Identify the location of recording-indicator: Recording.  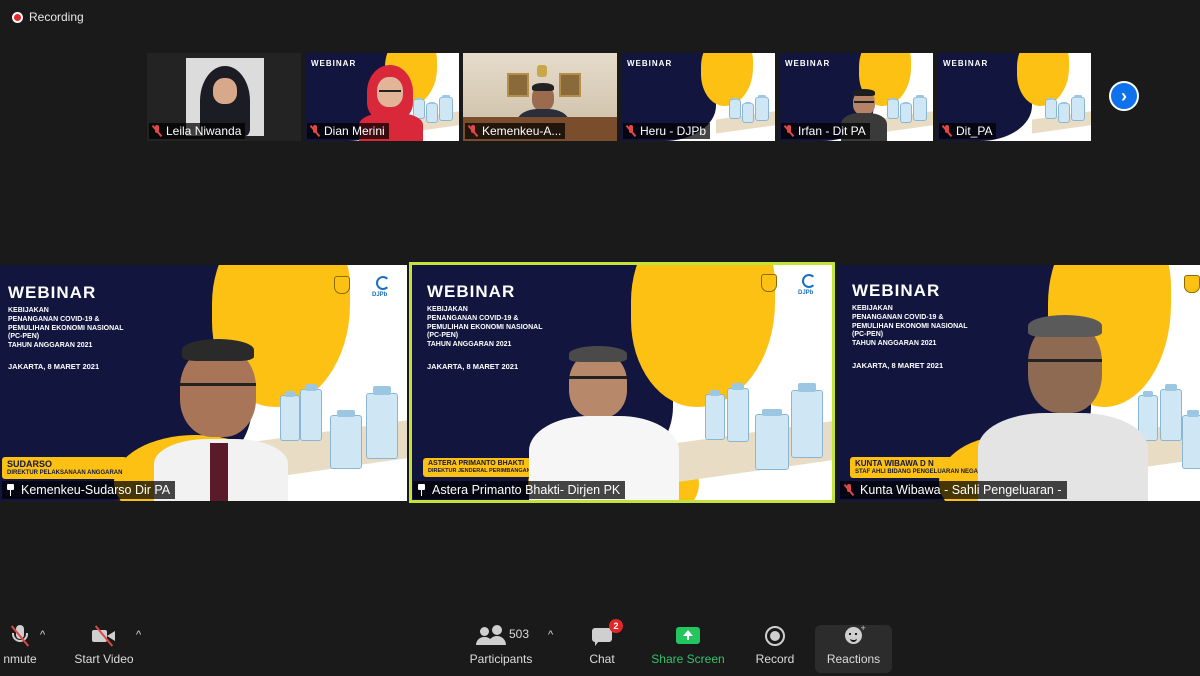
(48, 17).